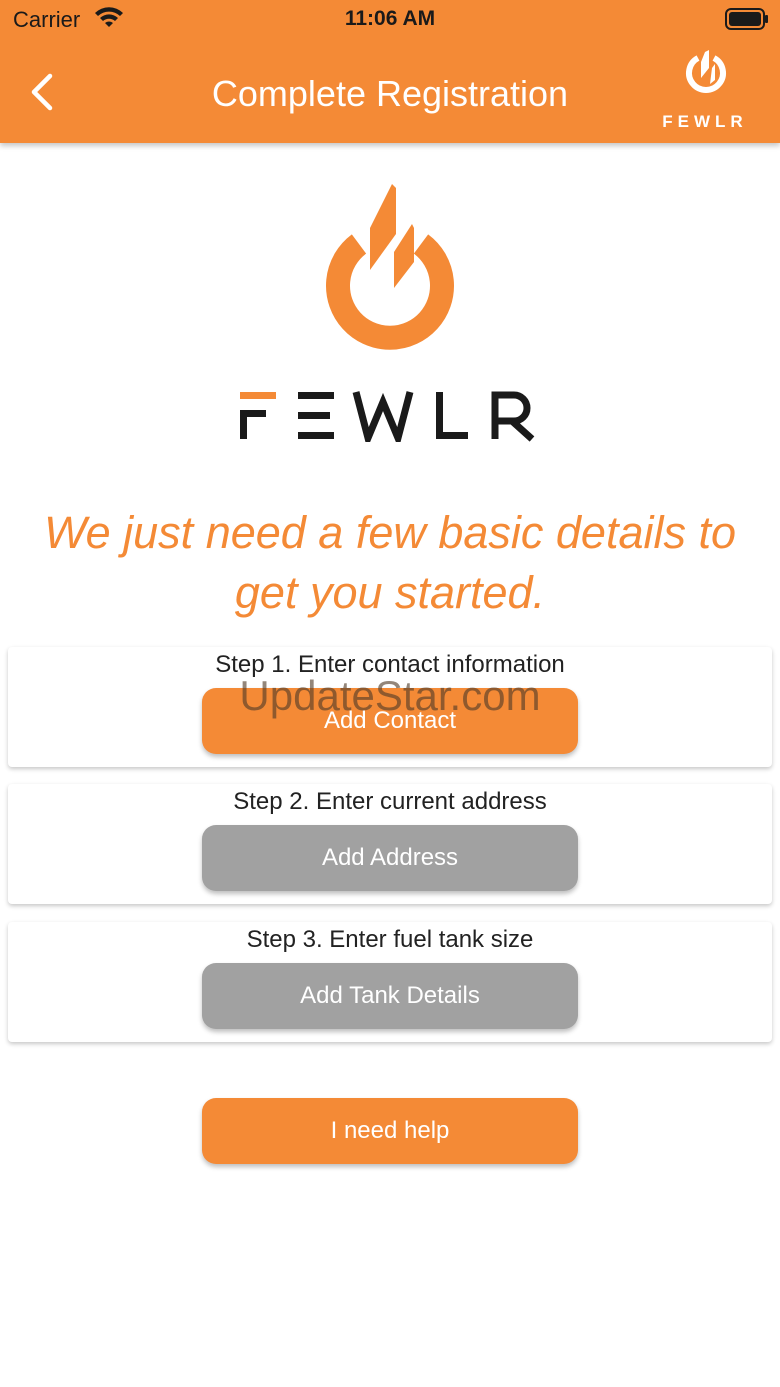 This screenshot has width=780, height=1387. I want to click on add-contact-button: Add Contact, so click(390, 721).